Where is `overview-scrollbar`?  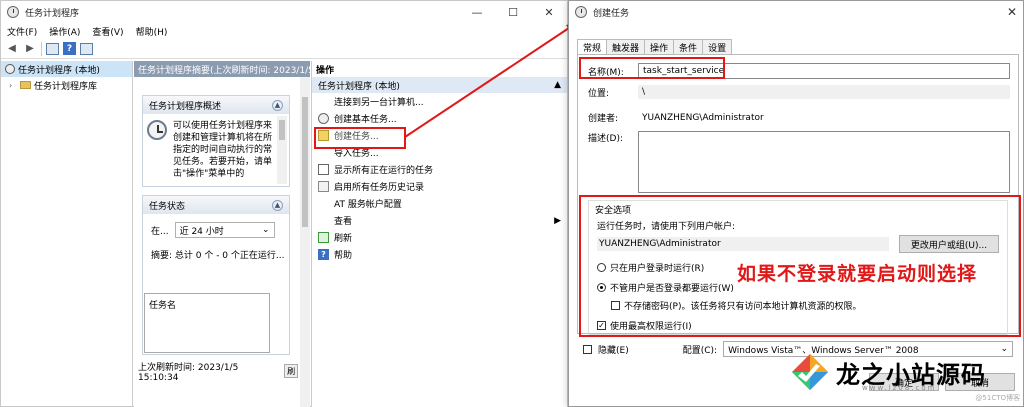
overview-scrollbar is located at coordinates (282, 150).